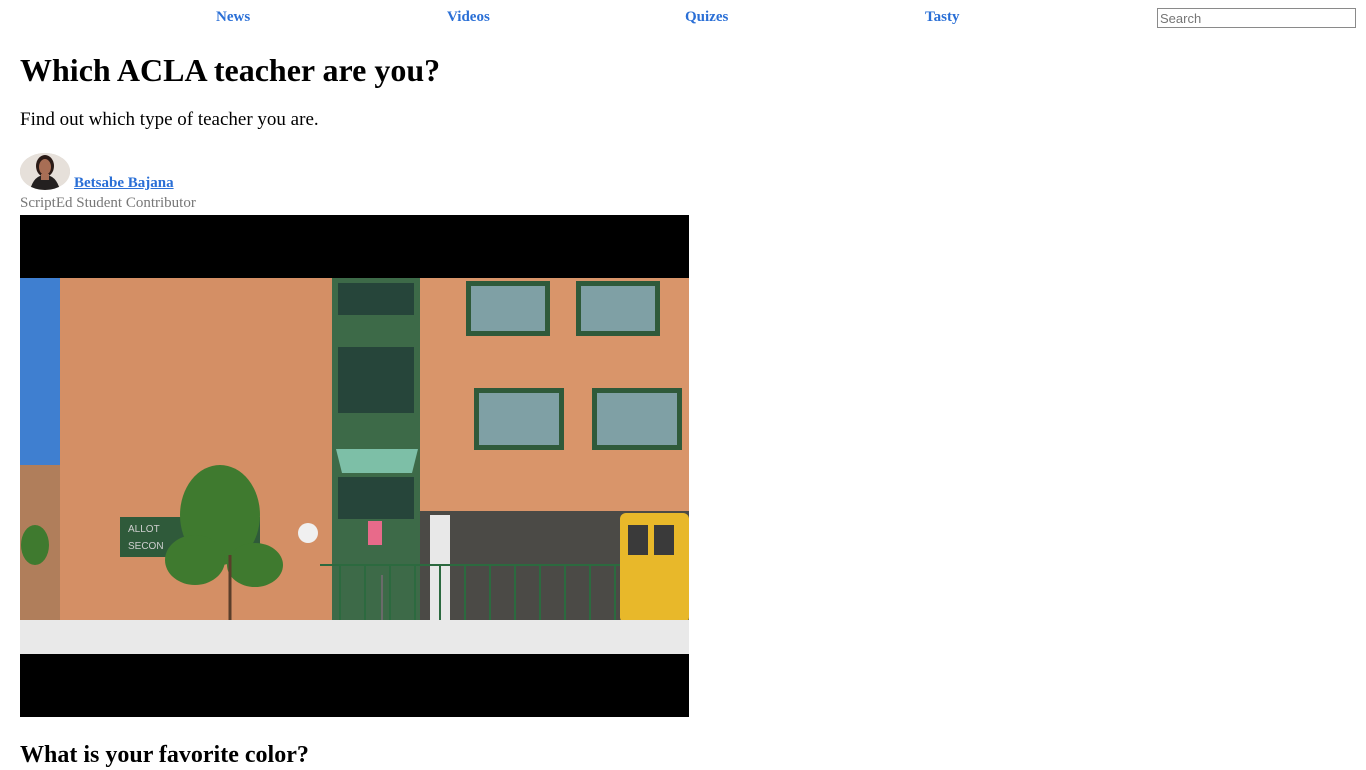 The height and width of the screenshot is (770, 1366). What do you see at coordinates (146, 546) in the screenshot?
I see `building-sign-line2: SECON` at bounding box center [146, 546].